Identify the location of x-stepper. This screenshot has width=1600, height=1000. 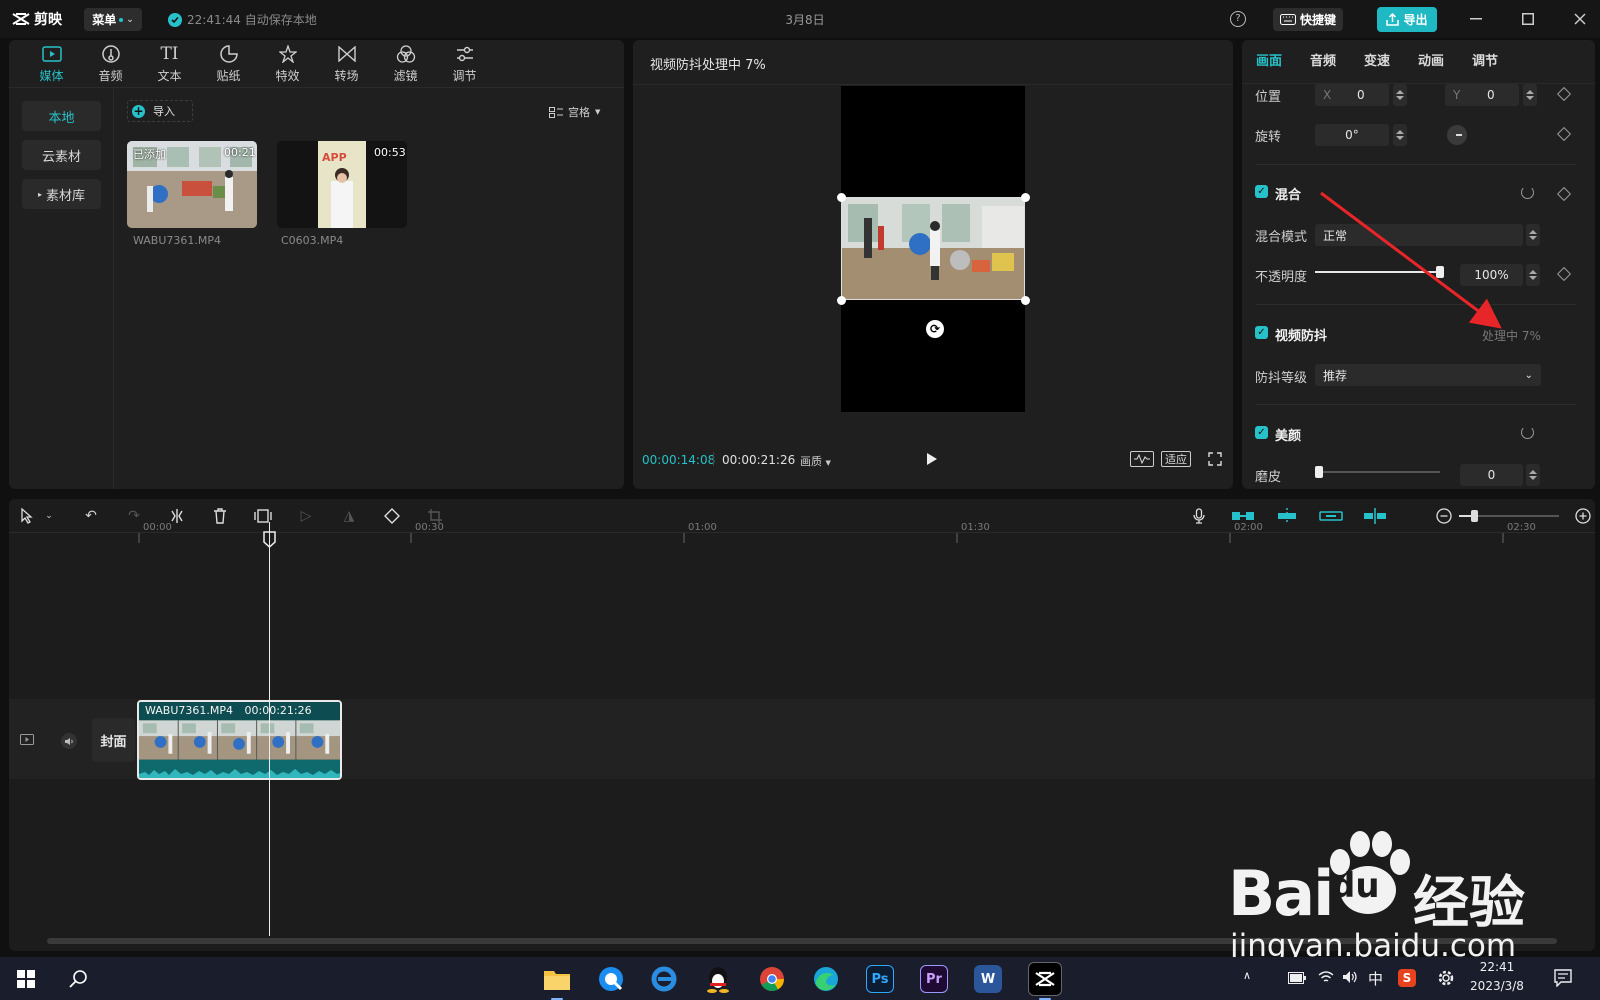
(1400, 95).